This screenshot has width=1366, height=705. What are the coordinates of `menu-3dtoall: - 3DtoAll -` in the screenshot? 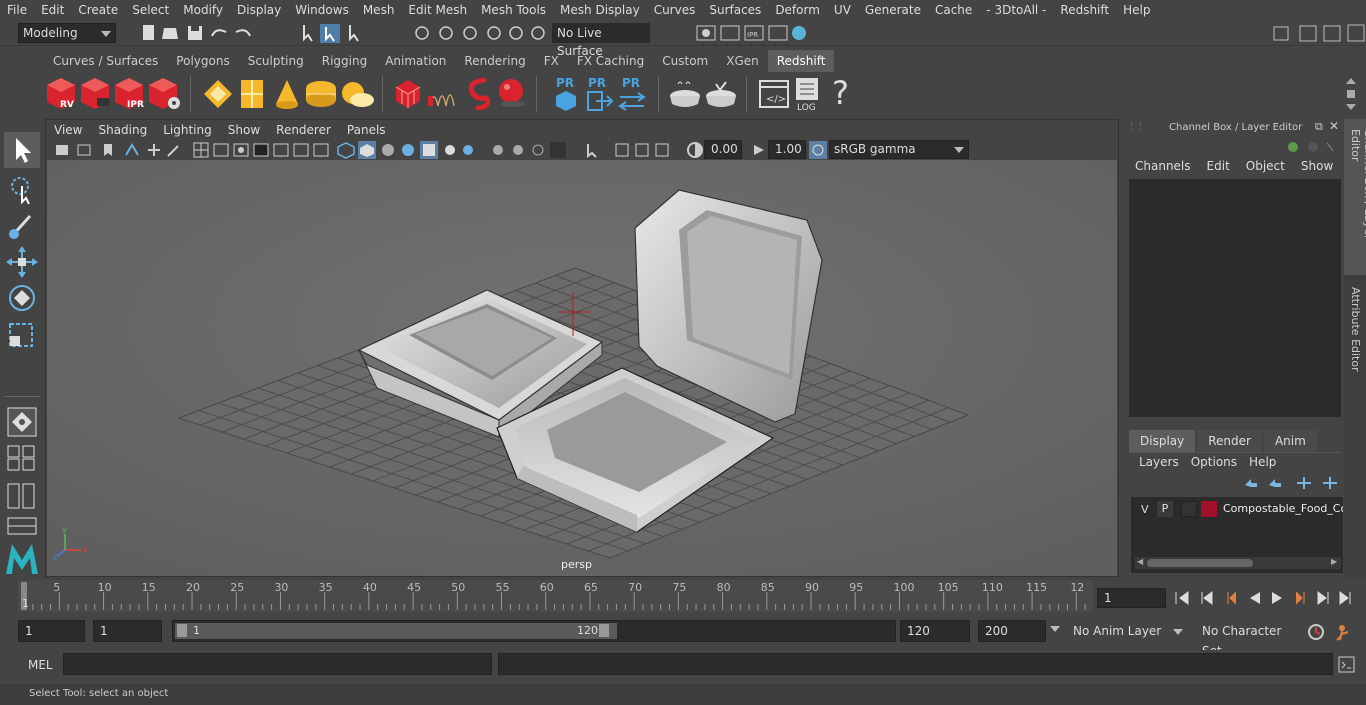 It's located at (1016, 10).